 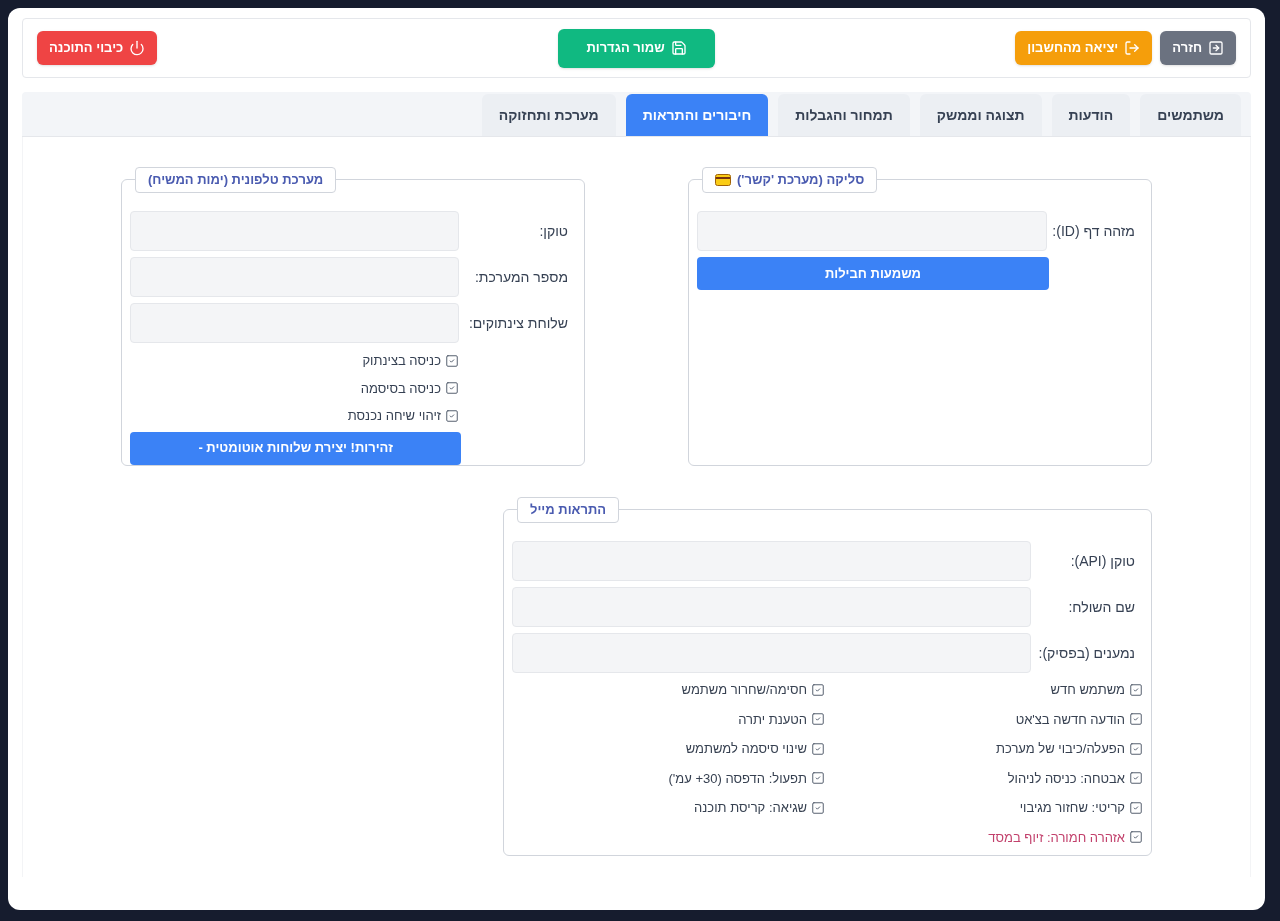 What do you see at coordinates (394, 416) in the screenshot?
I see `checkbox-label: זיהוי שיחה נכנסת` at bounding box center [394, 416].